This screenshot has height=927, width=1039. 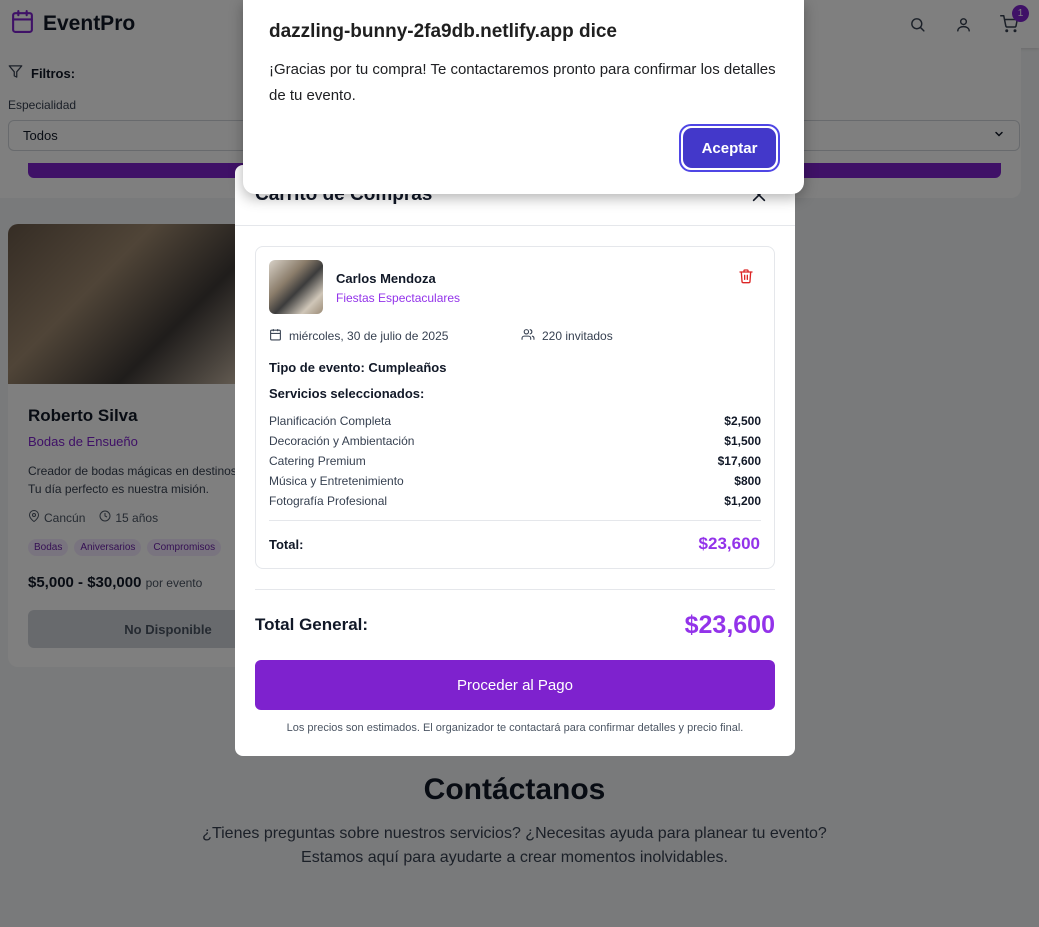 What do you see at coordinates (296, 287) in the screenshot?
I see `cart-item-photo` at bounding box center [296, 287].